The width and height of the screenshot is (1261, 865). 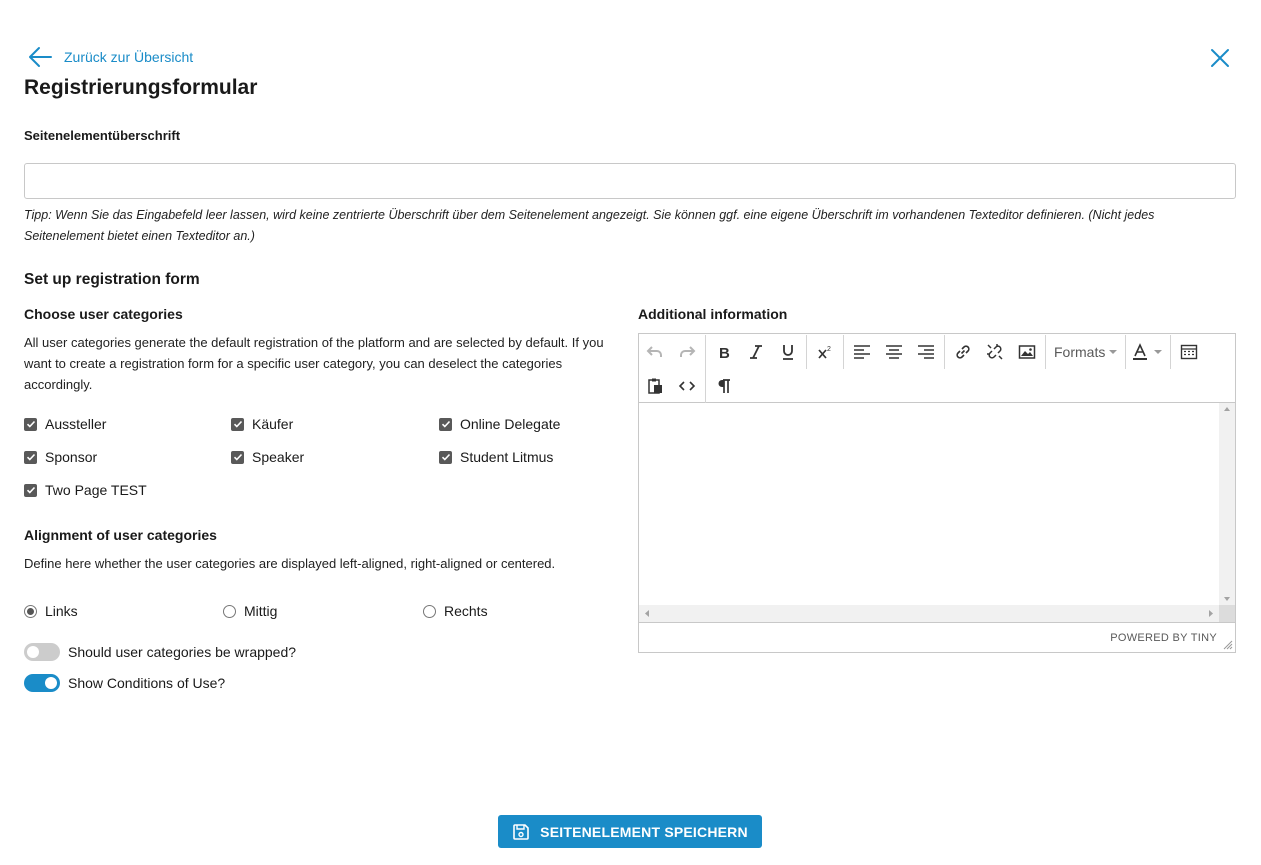 I want to click on undo-button, so click(x=655, y=352).